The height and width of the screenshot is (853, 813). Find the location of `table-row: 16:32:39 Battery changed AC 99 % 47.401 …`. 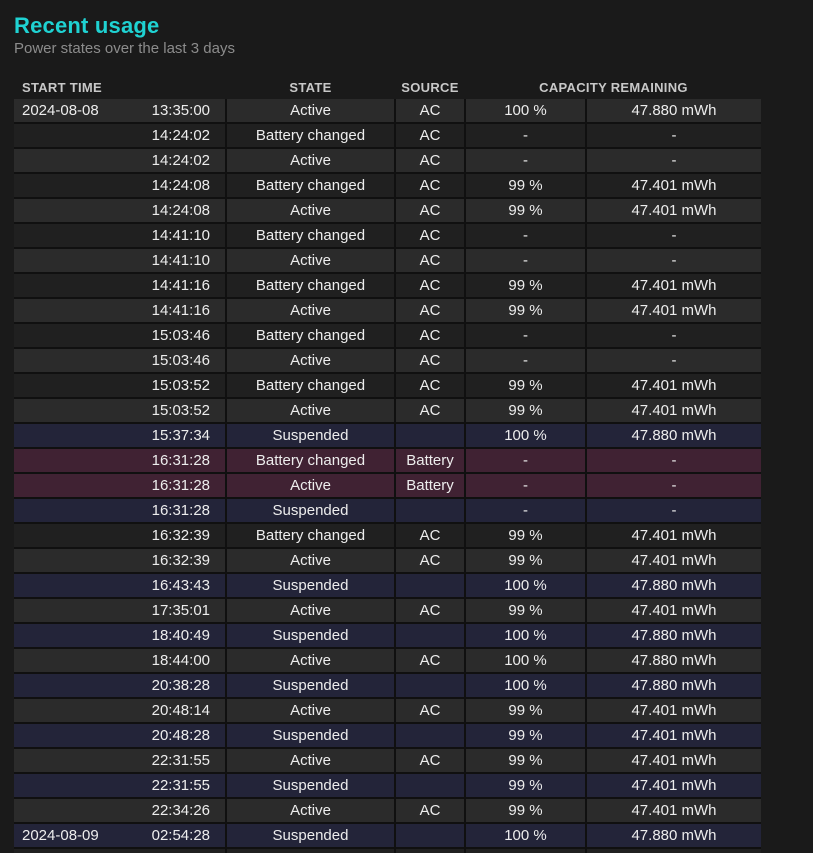

table-row: 16:32:39 Battery changed AC 99 % 47.401 … is located at coordinates (387, 535).